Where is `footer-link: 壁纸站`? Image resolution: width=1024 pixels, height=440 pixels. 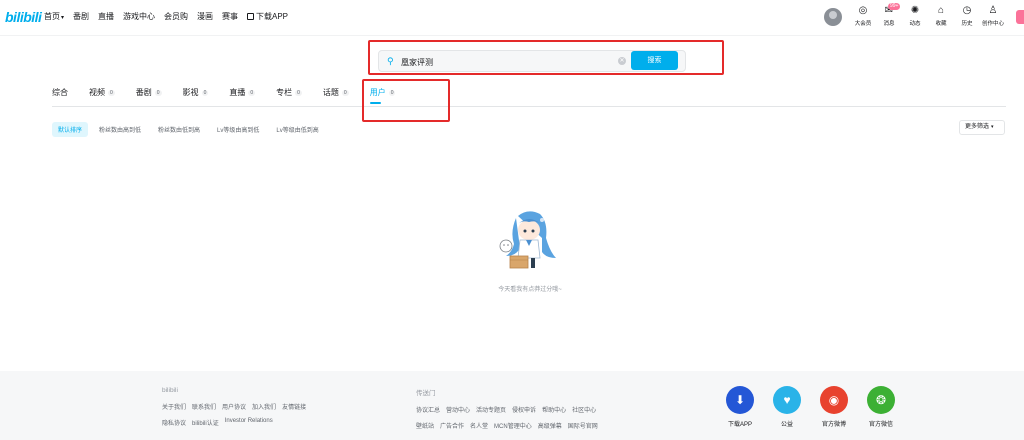
footer-link: 壁纸站 is located at coordinates (425, 425).